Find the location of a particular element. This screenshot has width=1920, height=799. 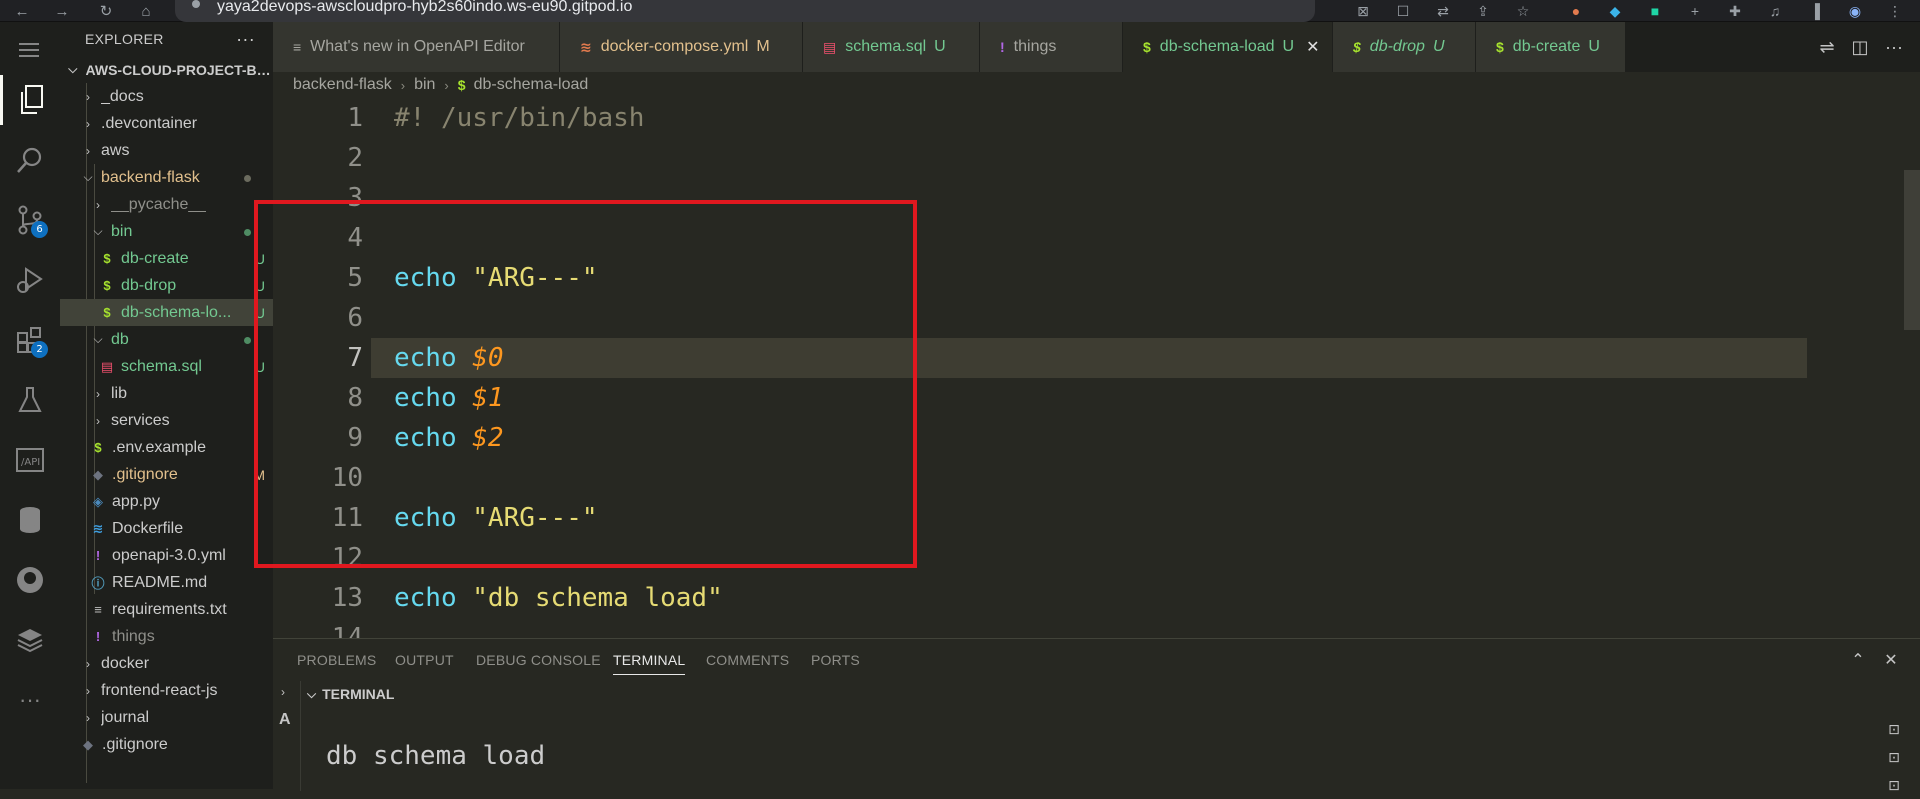

tab-ports: PORTS is located at coordinates (835, 660).